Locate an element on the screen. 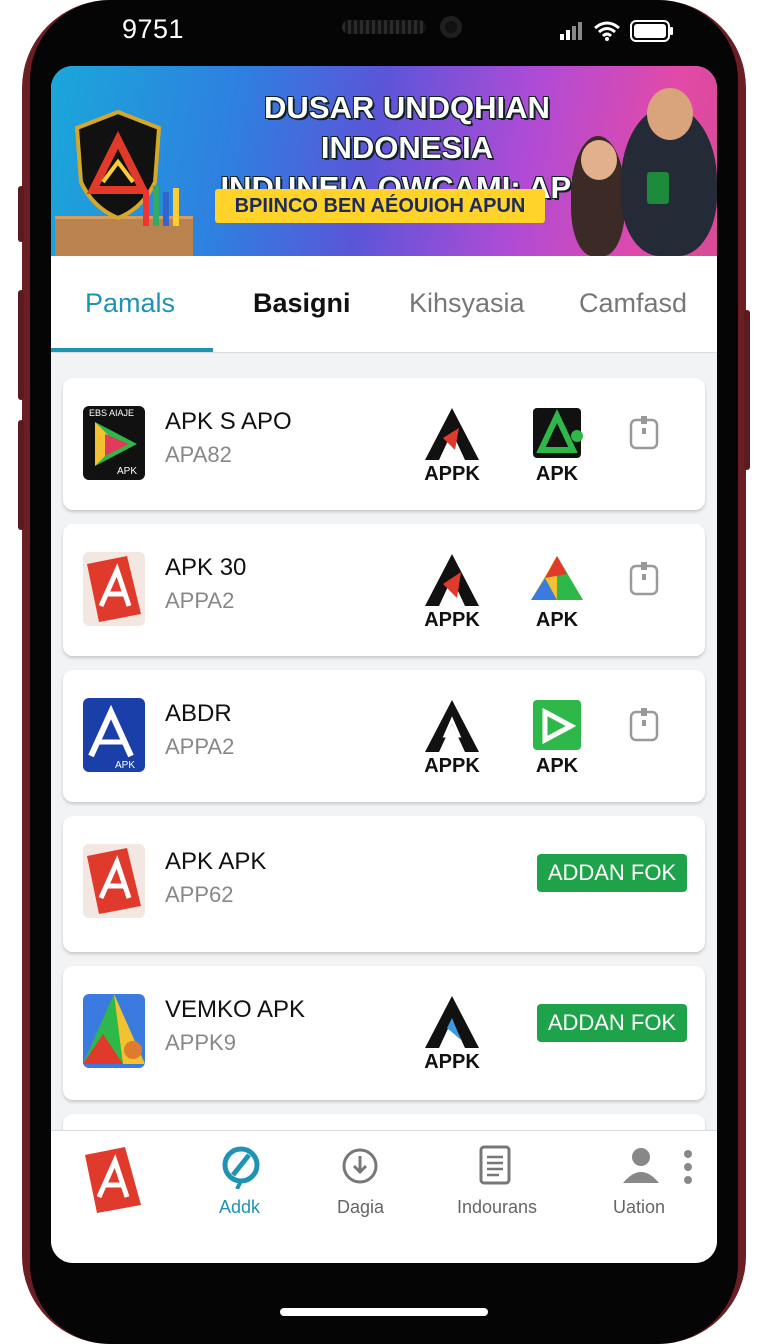 The height and width of the screenshot is (1344, 768). tab-pamals: Pamals is located at coordinates (130, 303).